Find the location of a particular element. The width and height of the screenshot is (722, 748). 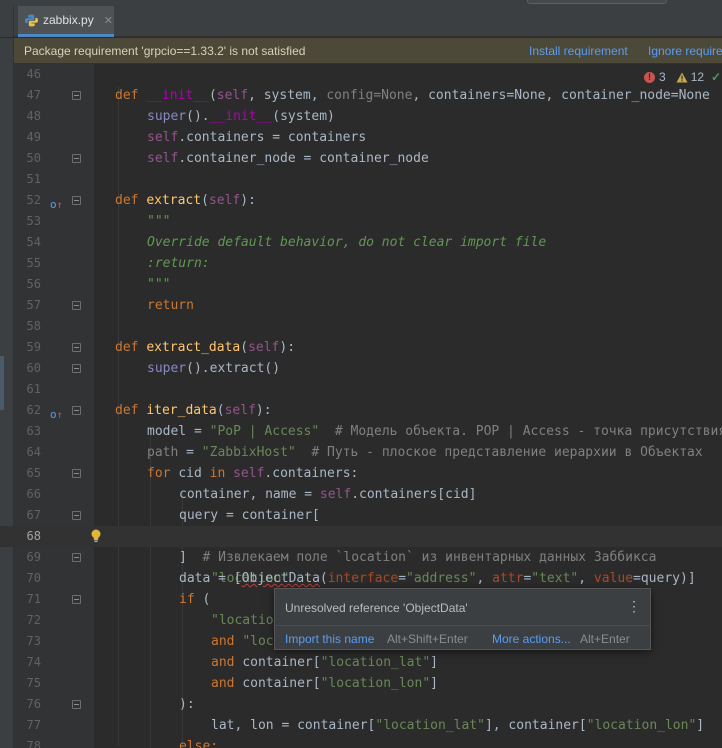

line-number: 61 is located at coordinates (33, 389).